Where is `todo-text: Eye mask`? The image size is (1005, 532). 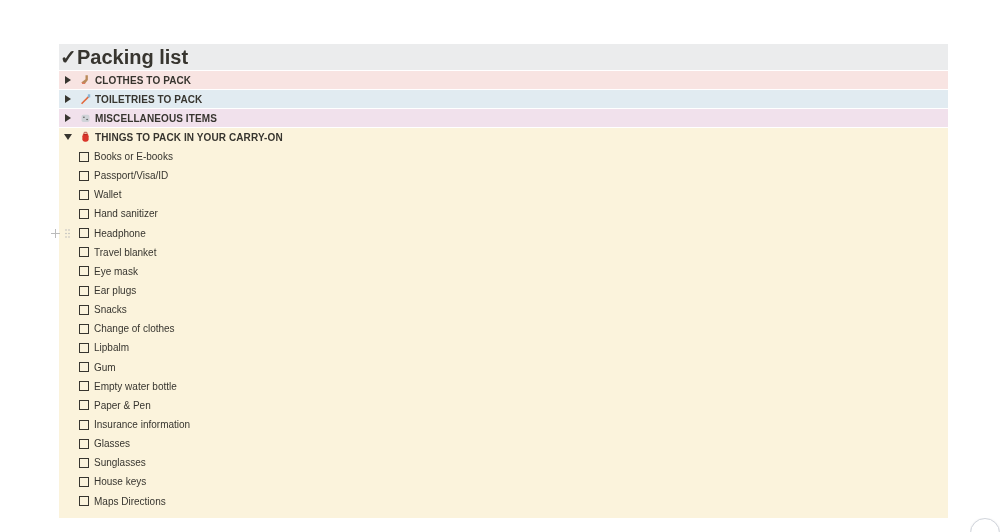
todo-text: Eye mask is located at coordinates (116, 271).